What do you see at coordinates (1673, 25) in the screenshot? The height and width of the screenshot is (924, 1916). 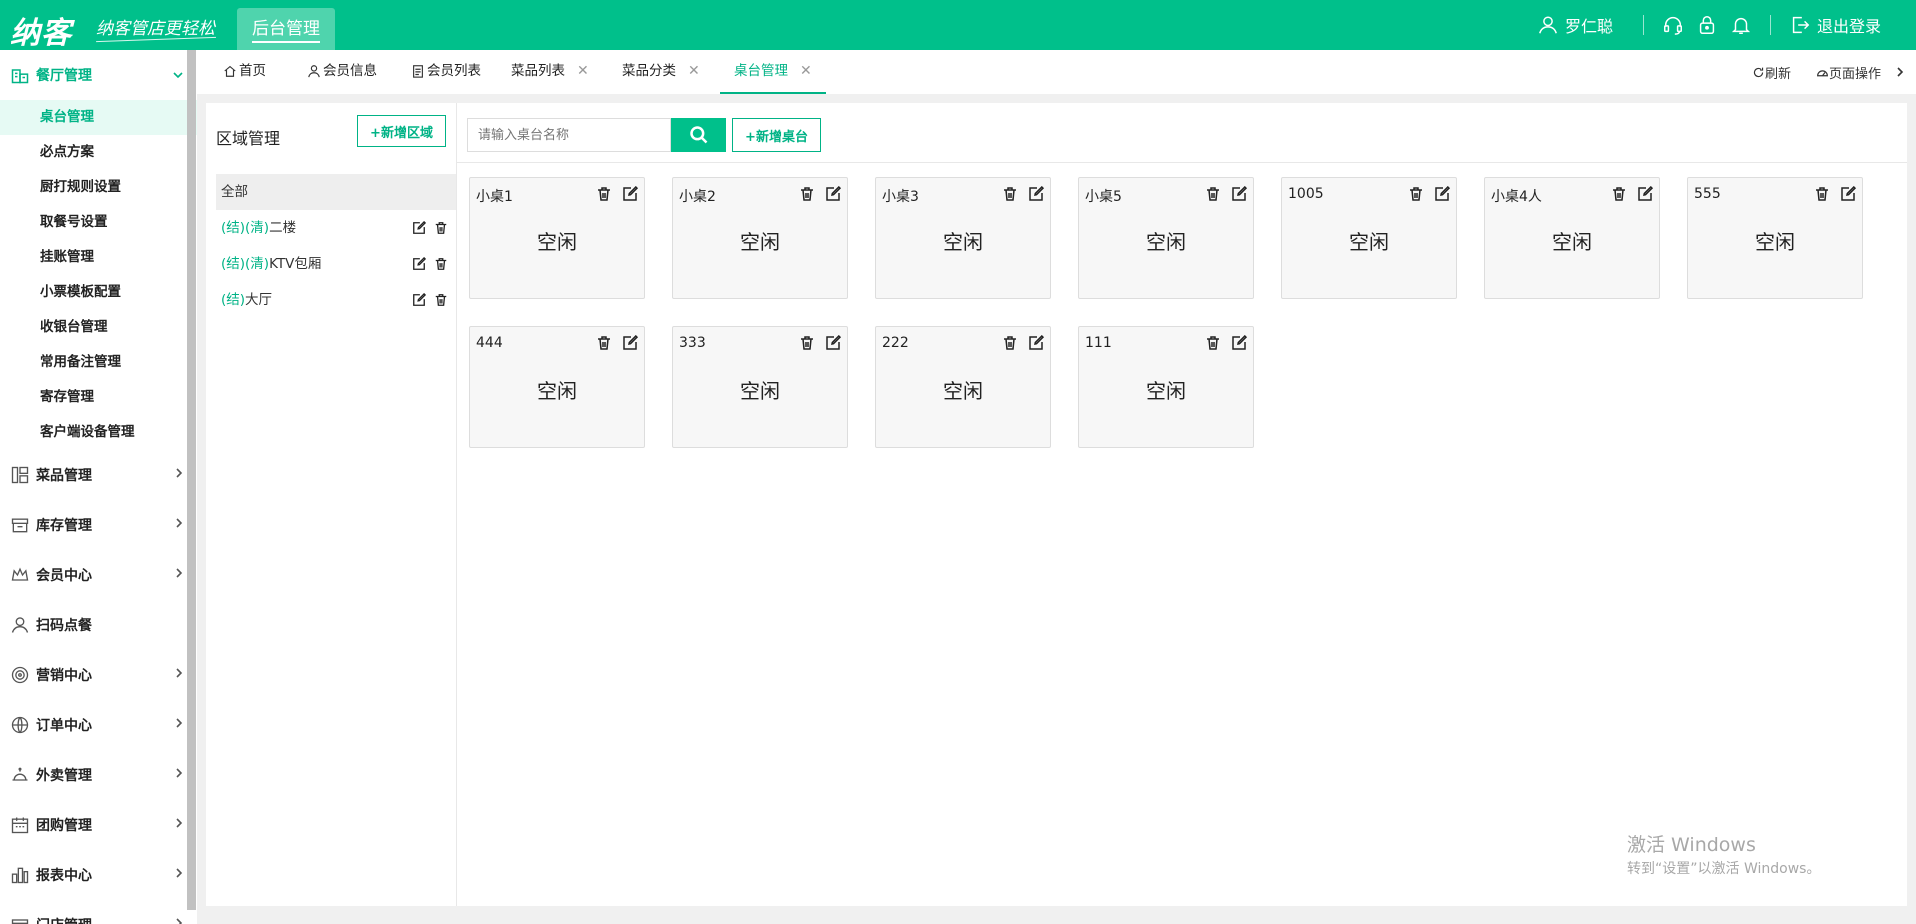 I see `headset-icon` at bounding box center [1673, 25].